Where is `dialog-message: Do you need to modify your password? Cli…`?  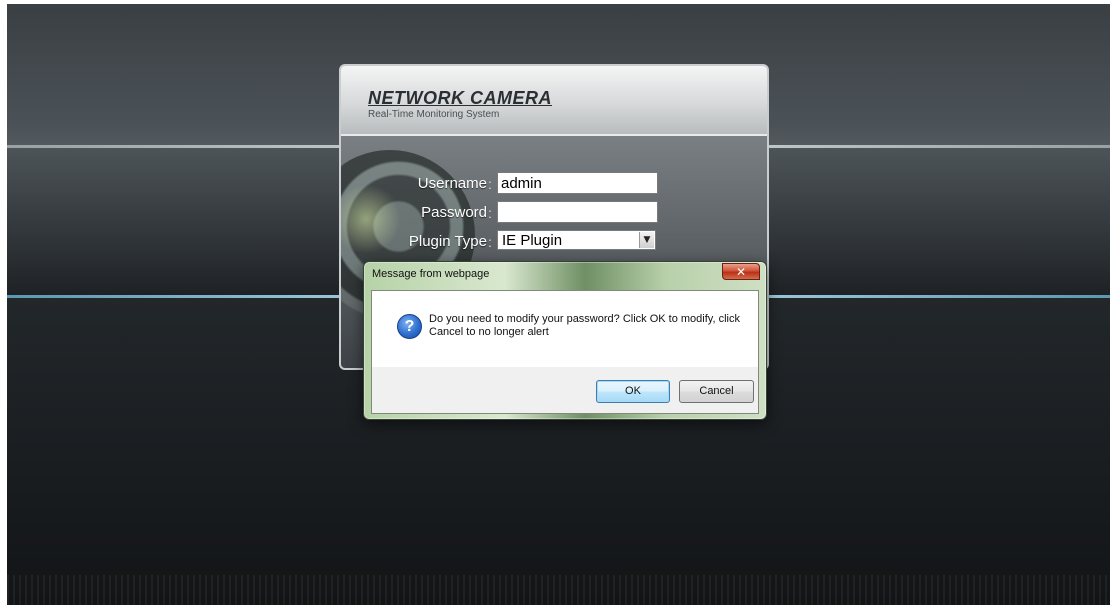
dialog-message: Do you need to modify your password? Cli… is located at coordinates (584, 325).